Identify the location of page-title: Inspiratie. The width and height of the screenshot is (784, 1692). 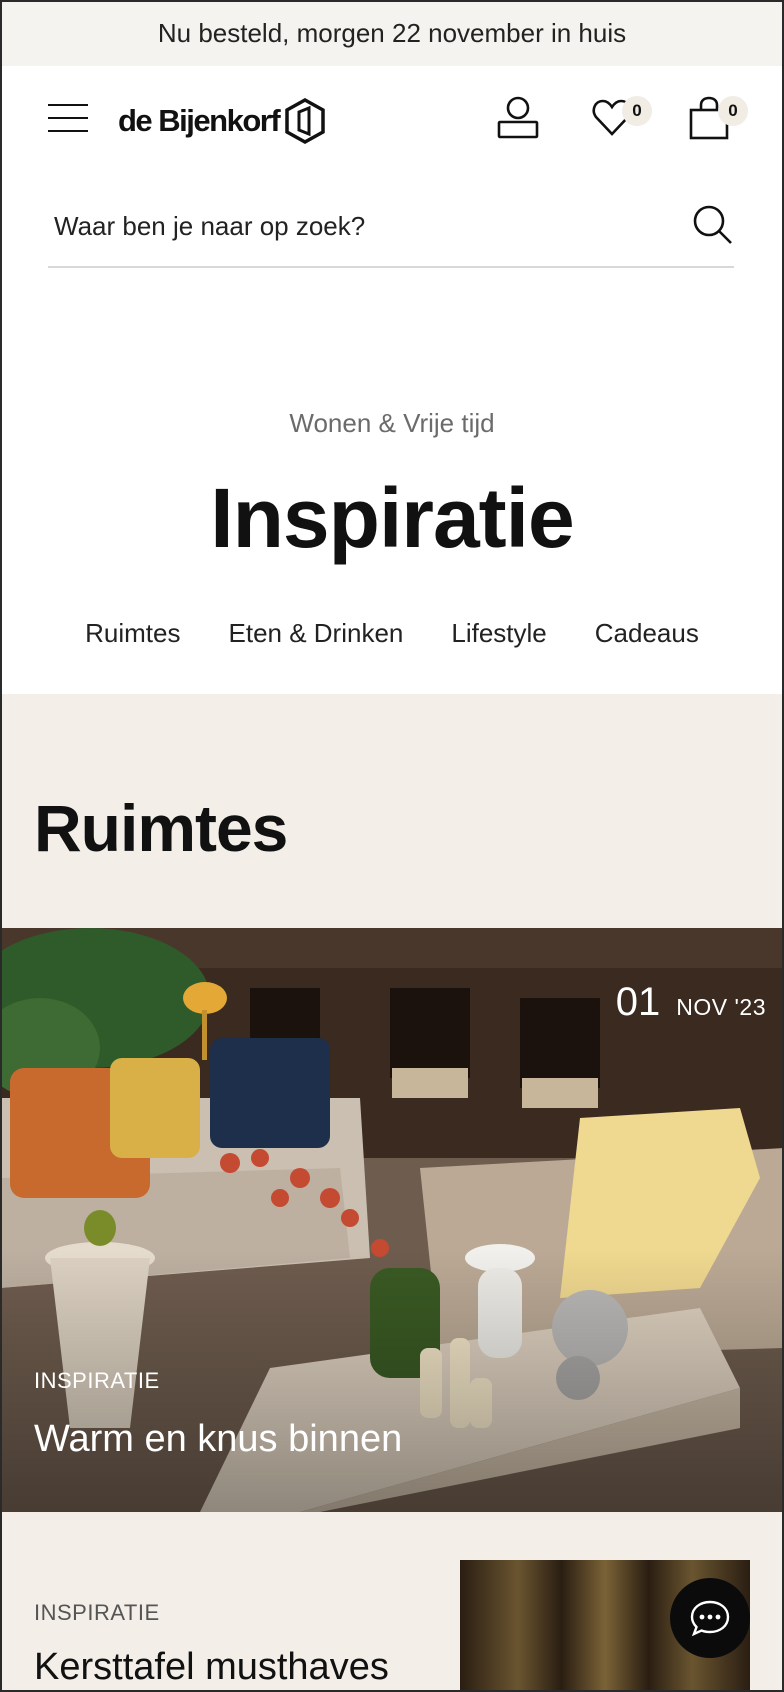
(392, 518).